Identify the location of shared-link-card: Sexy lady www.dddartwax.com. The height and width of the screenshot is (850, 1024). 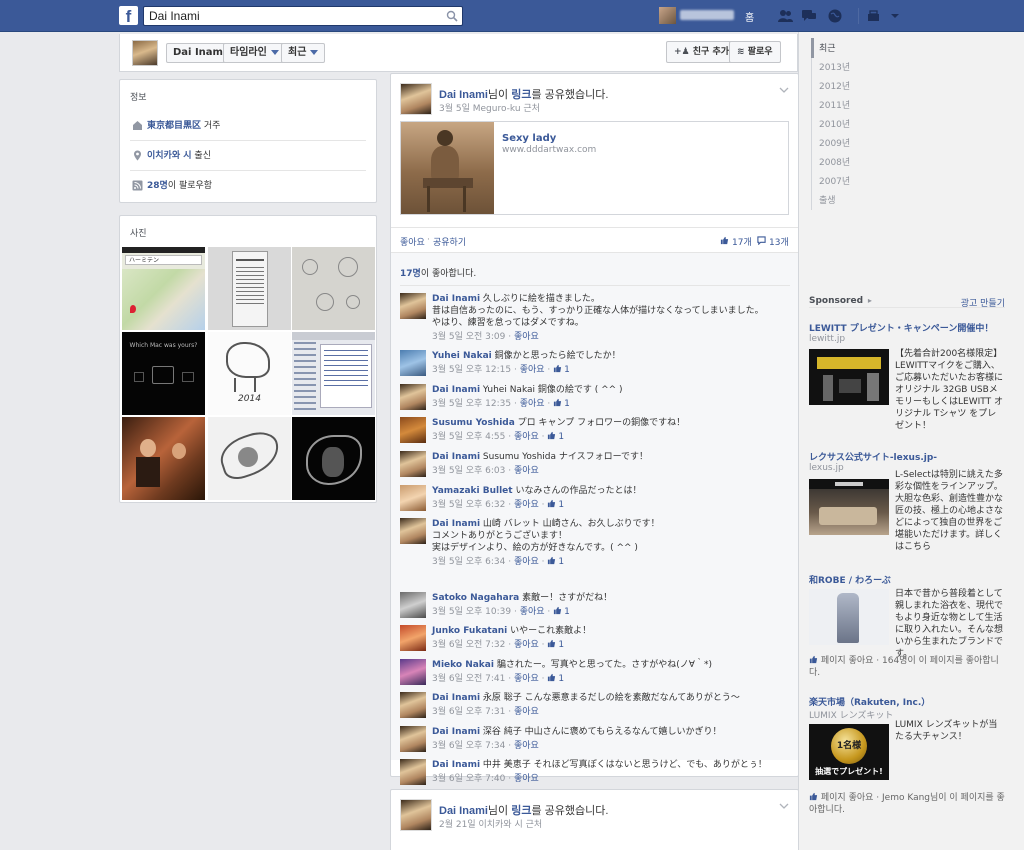
(594, 168).